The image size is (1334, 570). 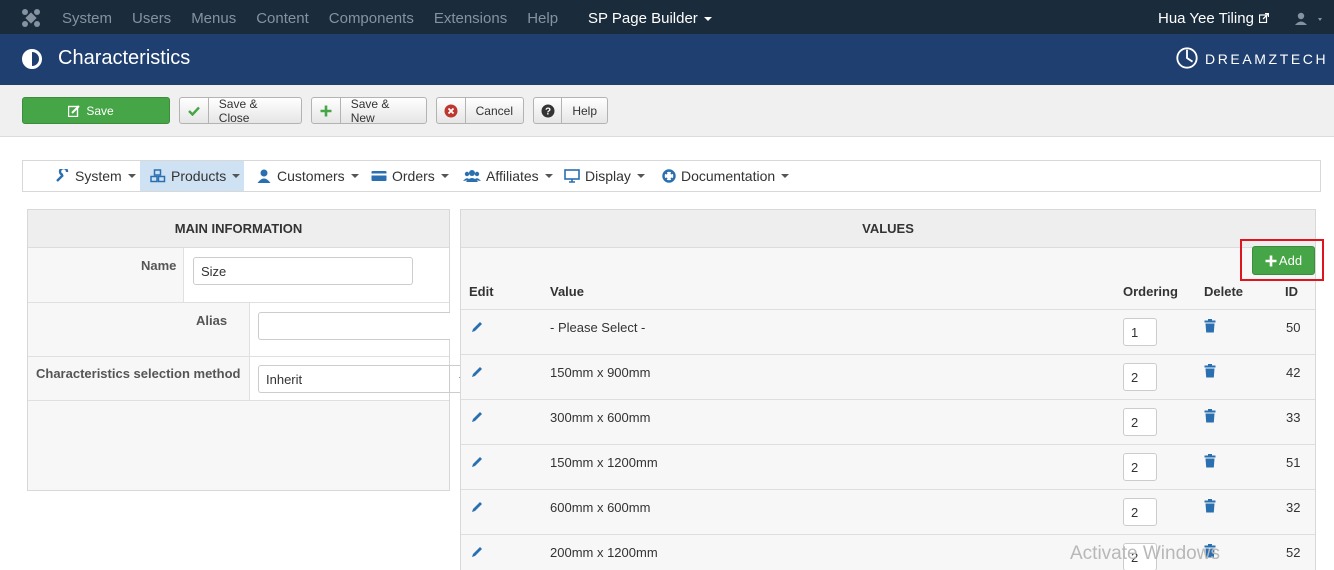 I want to click on edit-icon, so click(x=74, y=110).